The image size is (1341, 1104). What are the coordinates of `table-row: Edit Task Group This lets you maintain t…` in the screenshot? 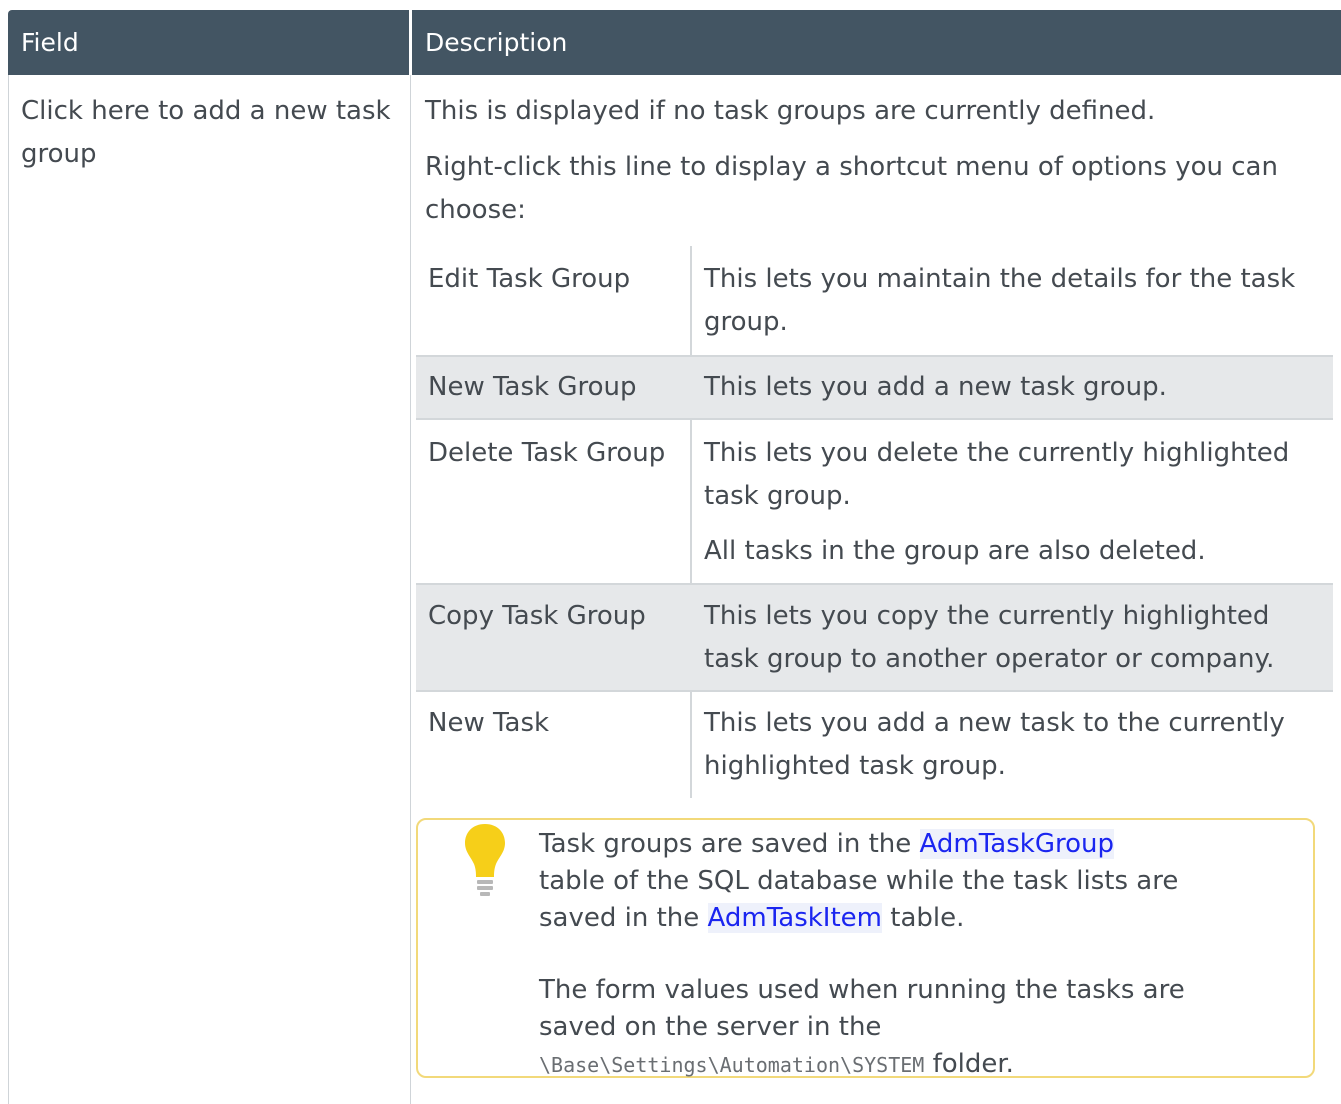 It's located at (874, 300).